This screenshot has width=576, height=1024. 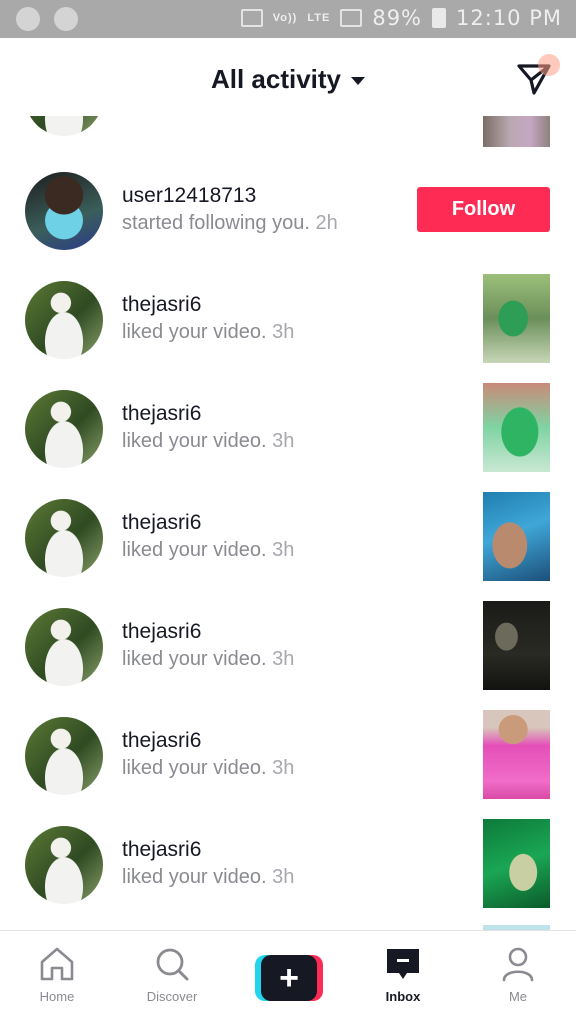 What do you see at coordinates (403, 996) in the screenshot?
I see `nav-inbox-label: Inbox` at bounding box center [403, 996].